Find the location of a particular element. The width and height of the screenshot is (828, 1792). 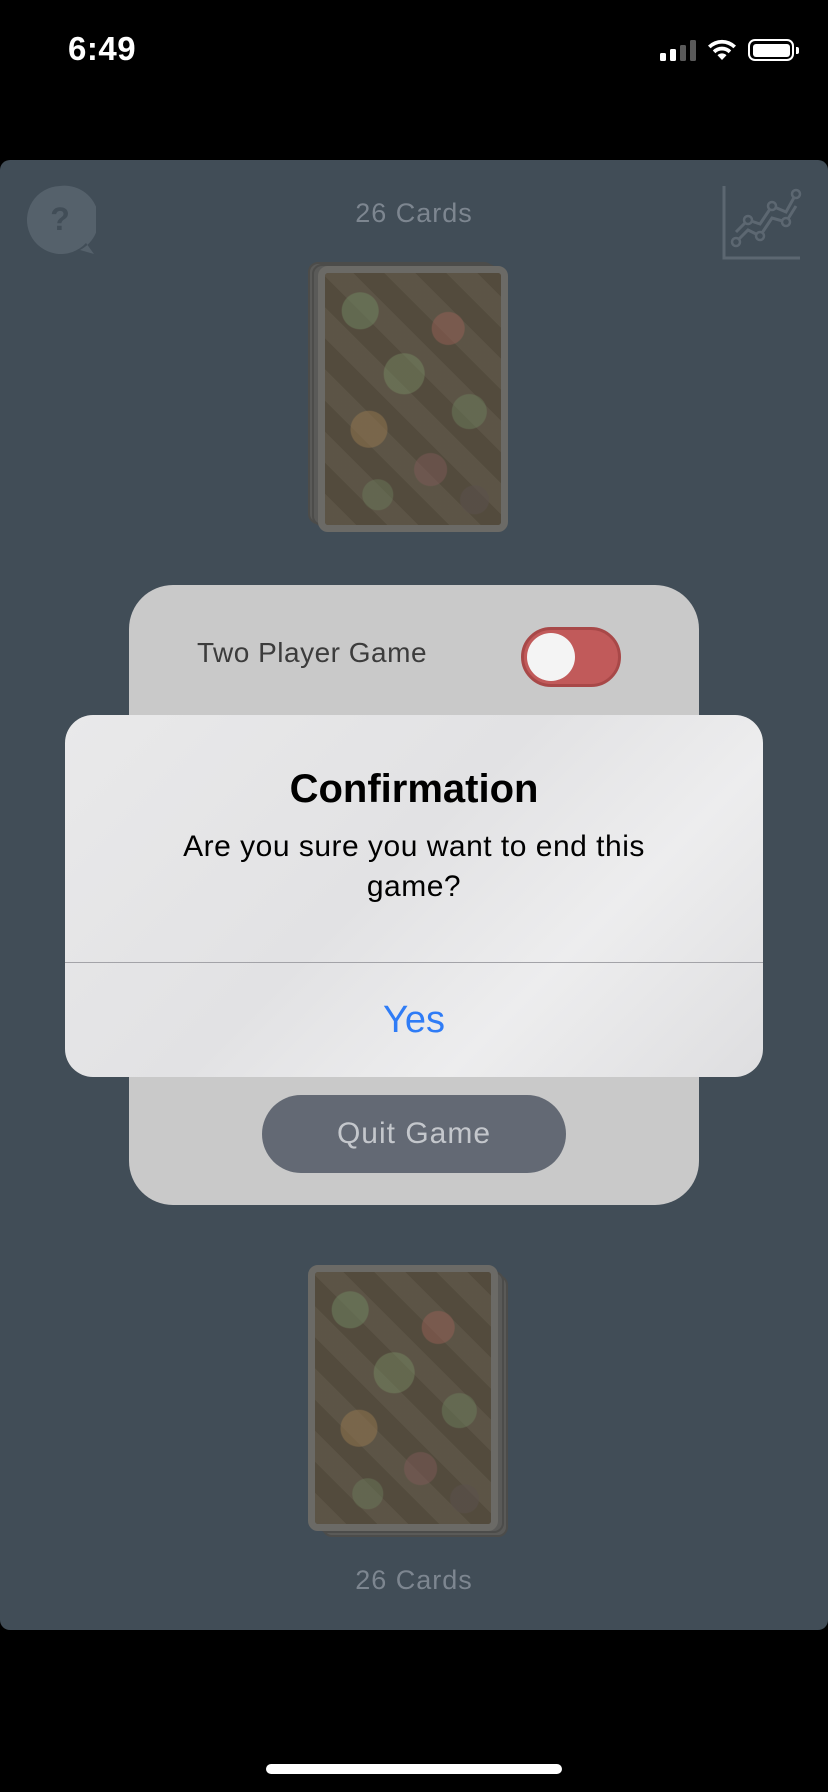

home-indicator is located at coordinates (414, 1769).